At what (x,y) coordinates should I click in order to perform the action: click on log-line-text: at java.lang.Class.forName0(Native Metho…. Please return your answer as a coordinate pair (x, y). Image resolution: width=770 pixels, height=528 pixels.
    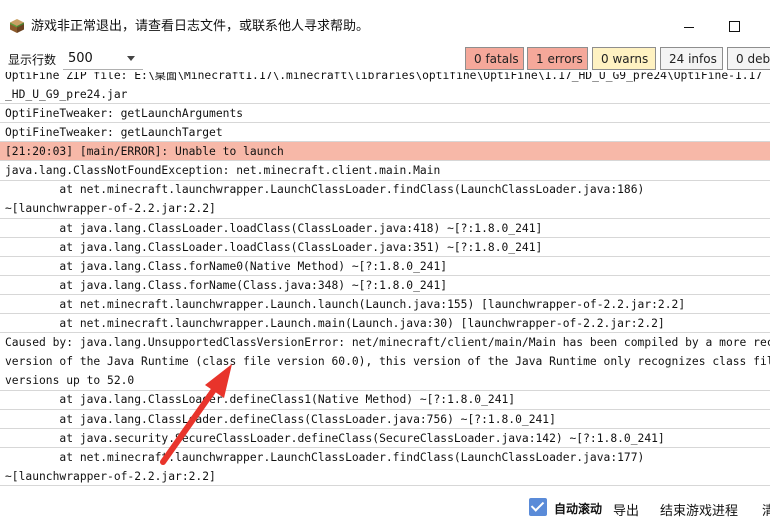
    Looking at the image, I should click on (226, 266).